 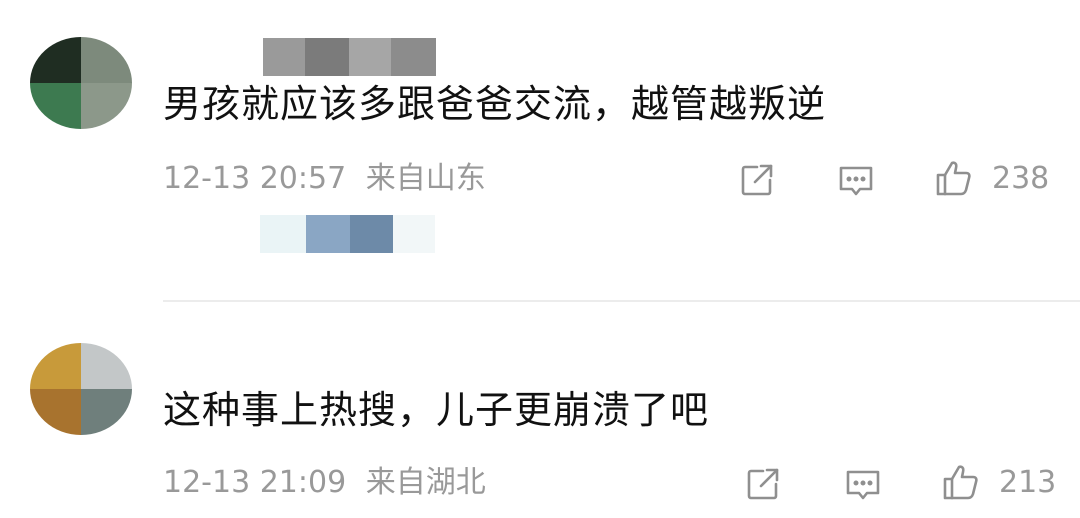 I want to click on comment-location: 来自湖北, so click(x=425, y=482).